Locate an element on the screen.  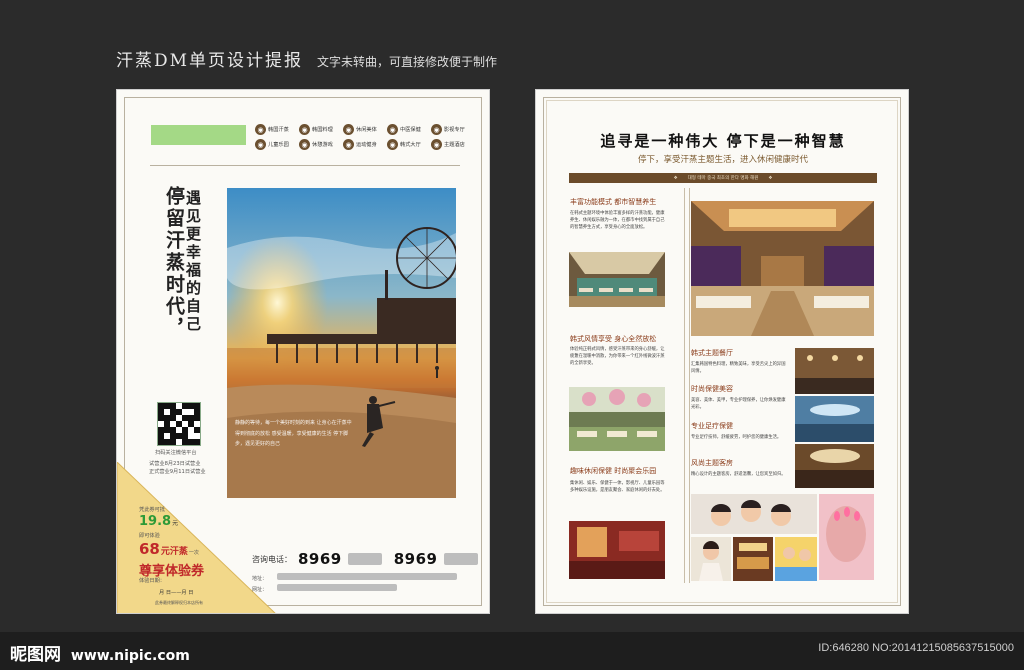
band-text: 대형 테마 중국 최초의 한다 명화 해원 is located at coordinates (723, 178).